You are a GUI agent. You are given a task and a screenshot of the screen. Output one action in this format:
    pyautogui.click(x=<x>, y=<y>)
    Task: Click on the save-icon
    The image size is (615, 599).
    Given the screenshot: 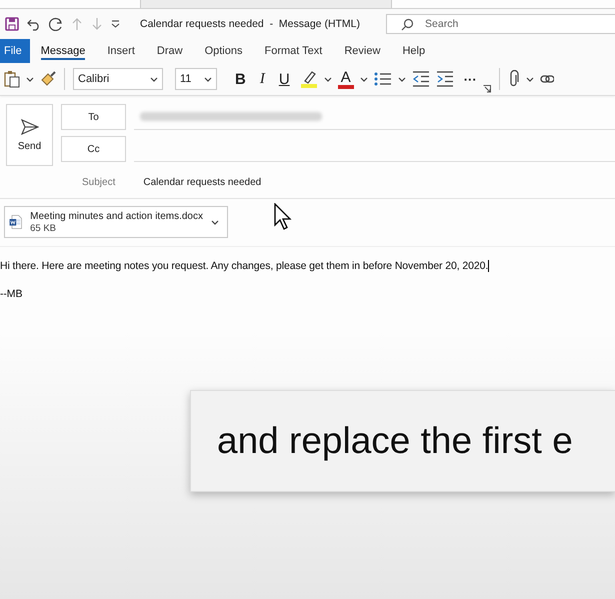 What is the action you would take?
    pyautogui.click(x=12, y=24)
    